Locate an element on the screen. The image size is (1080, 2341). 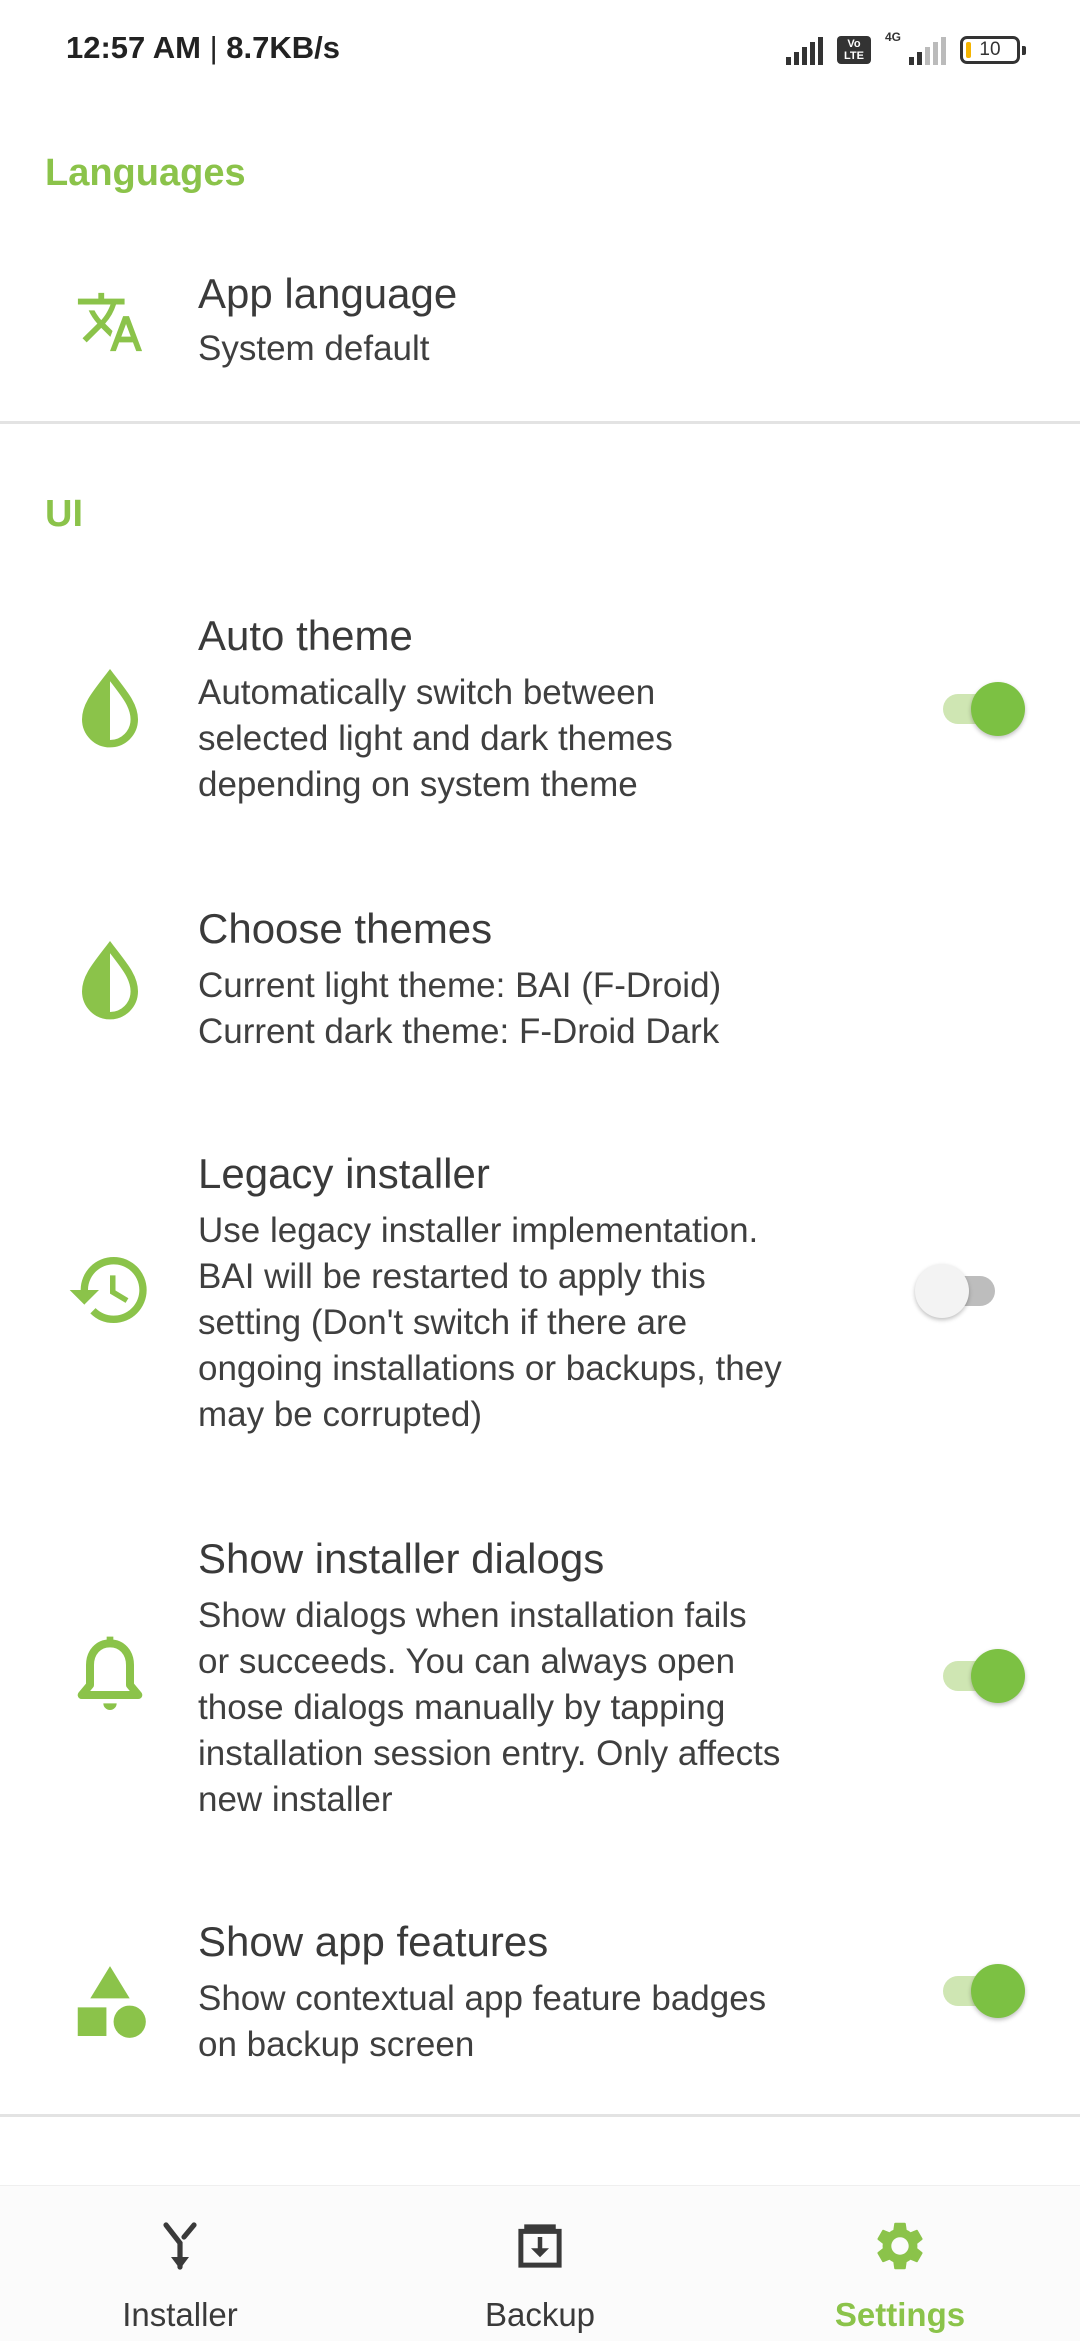
nav-installer: Installer is located at coordinates (180, 2263).